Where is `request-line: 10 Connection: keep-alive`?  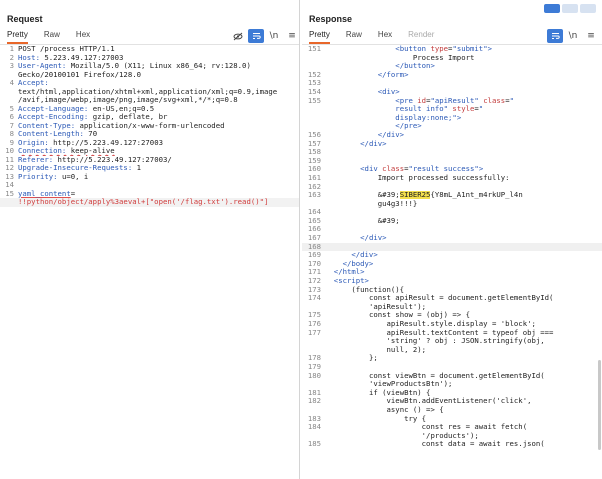
request-line: 10 Connection: keep-alive is located at coordinates (149, 151).